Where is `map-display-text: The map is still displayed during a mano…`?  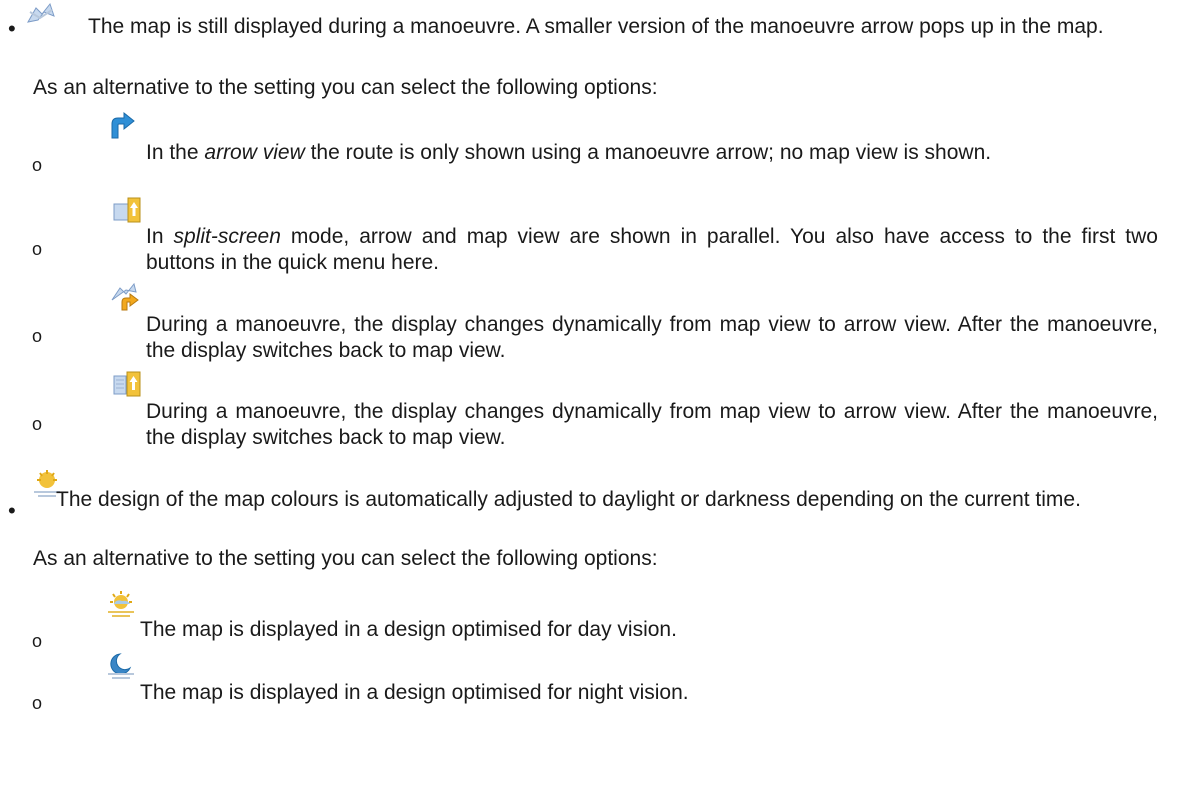
map-display-text: The map is still displayed during a mano… is located at coordinates (596, 26).